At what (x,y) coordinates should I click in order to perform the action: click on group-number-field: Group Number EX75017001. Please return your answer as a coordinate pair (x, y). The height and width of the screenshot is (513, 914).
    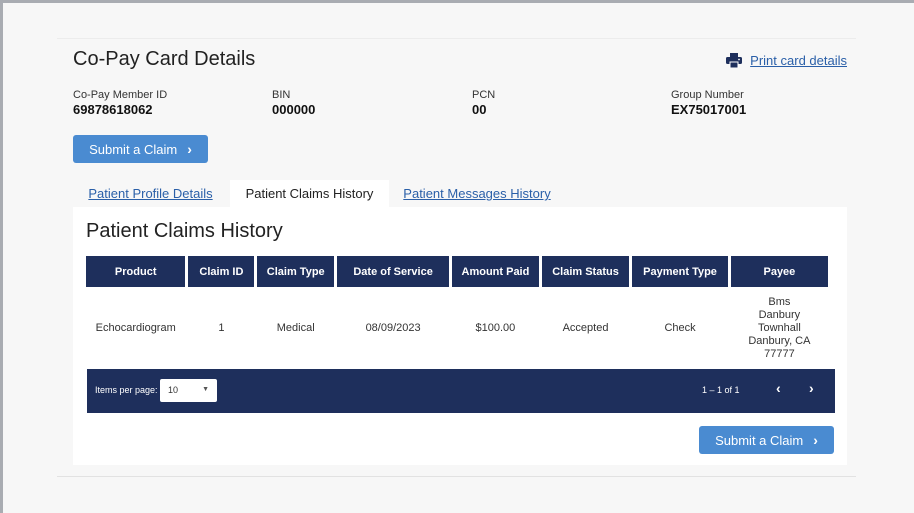
    Looking at the image, I should click on (708, 103).